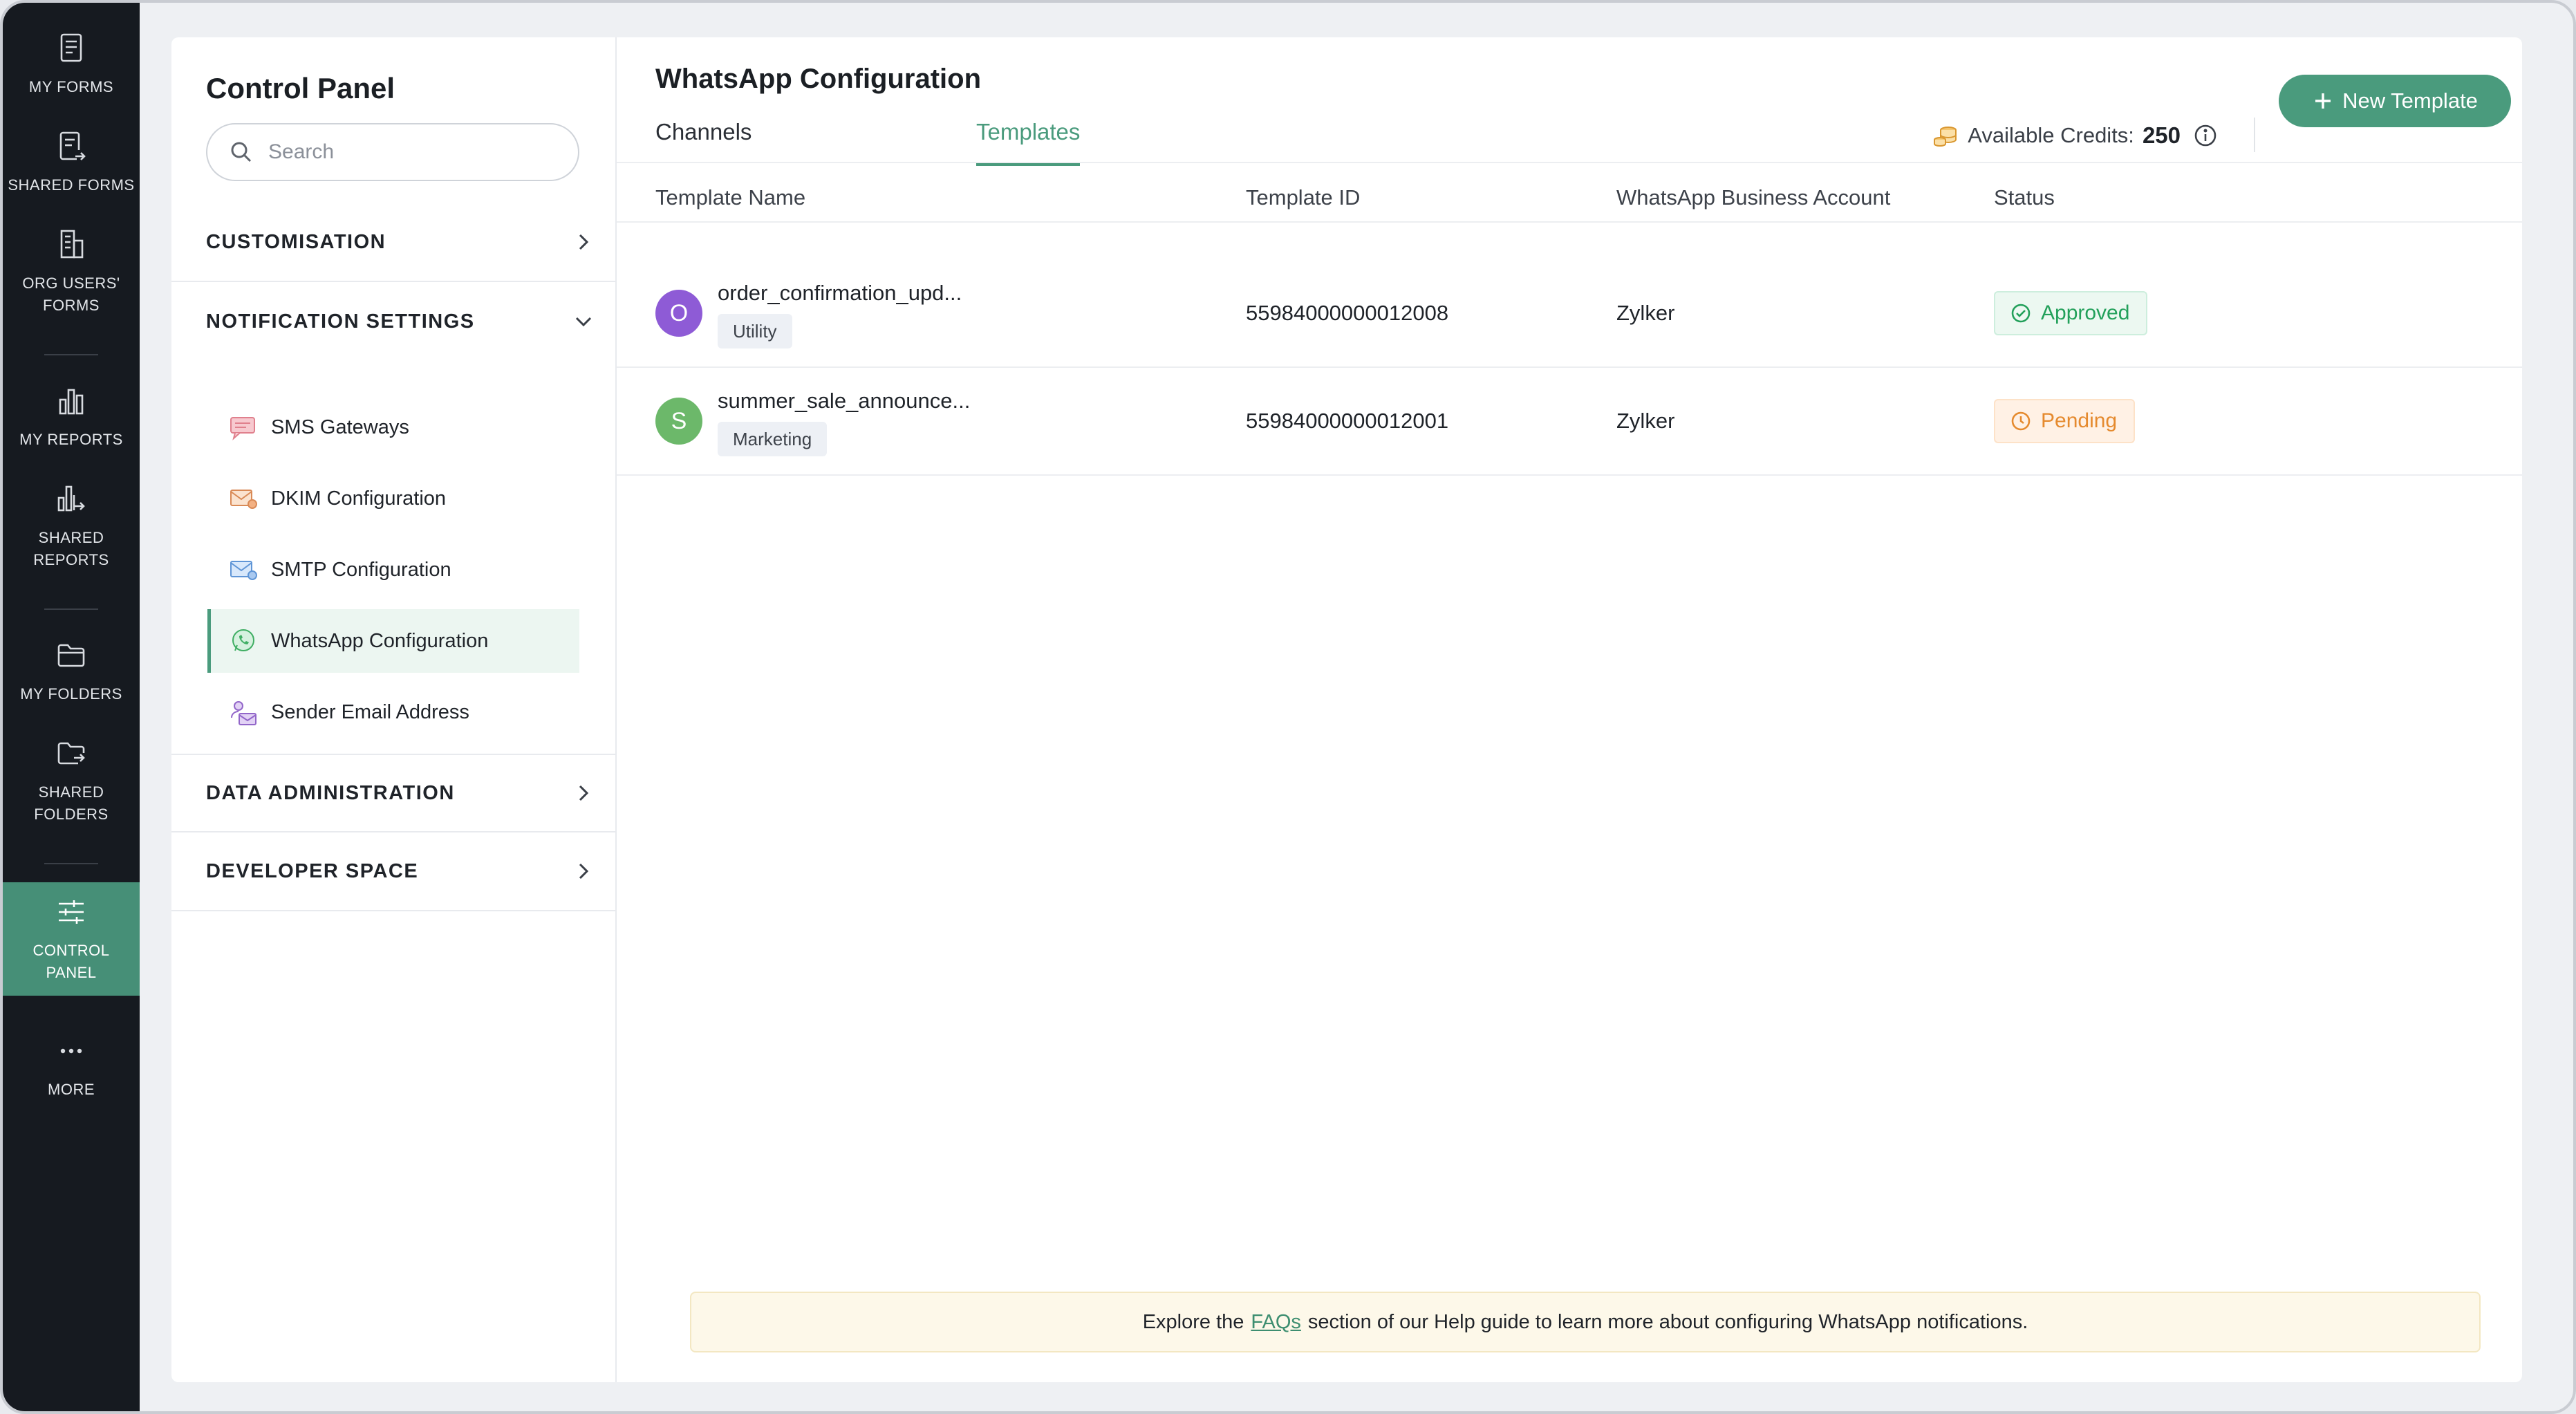 The image size is (2576, 1414). What do you see at coordinates (370, 711) in the screenshot?
I see `sidebar-item-label: Sender Email Address` at bounding box center [370, 711].